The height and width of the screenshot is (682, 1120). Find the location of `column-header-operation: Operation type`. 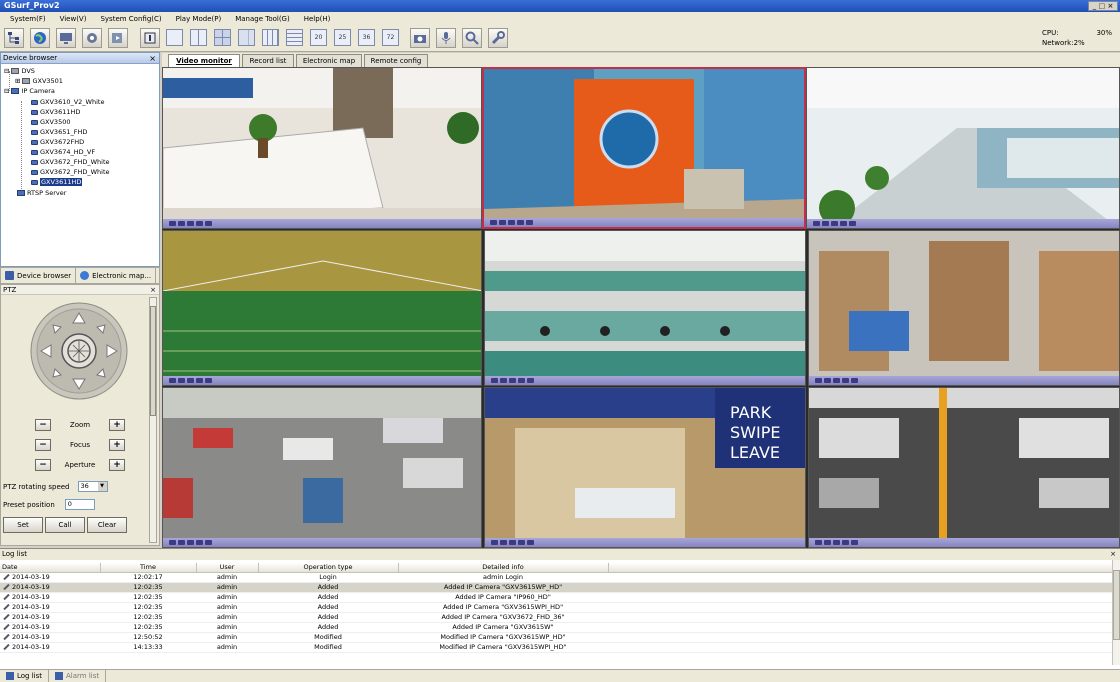

column-header-operation: Operation type is located at coordinates (328, 568).